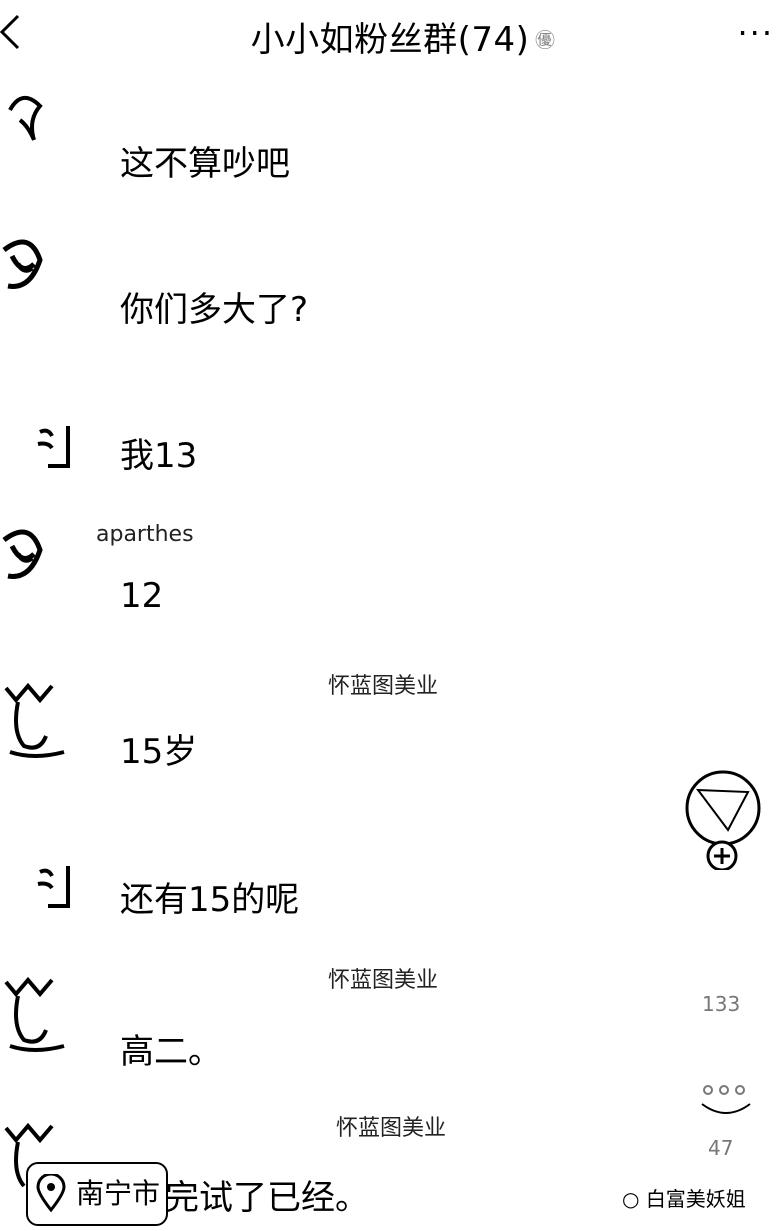 The width and height of the screenshot is (780, 1231). Describe the element at coordinates (726, 1102) in the screenshot. I see `comment-icon` at that location.